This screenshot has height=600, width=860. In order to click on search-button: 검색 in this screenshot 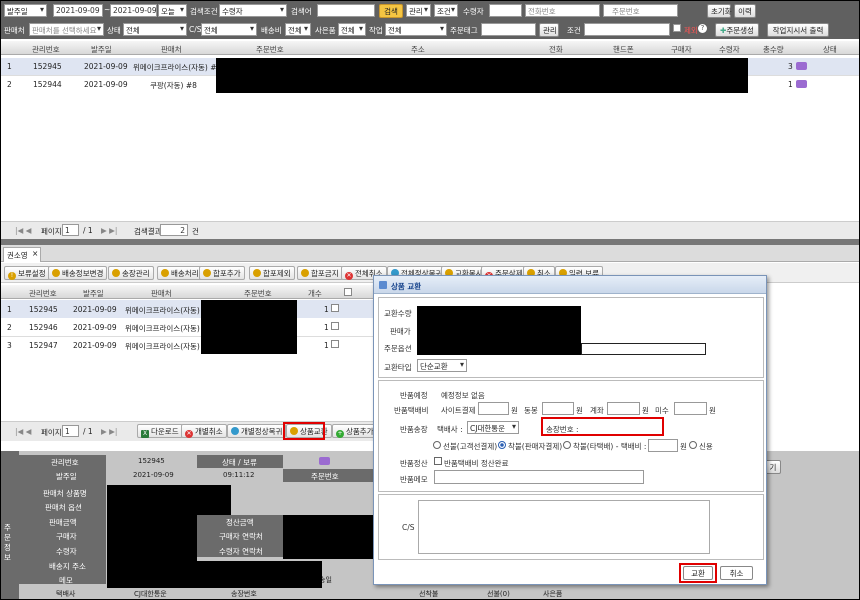, I will do `click(391, 11)`.